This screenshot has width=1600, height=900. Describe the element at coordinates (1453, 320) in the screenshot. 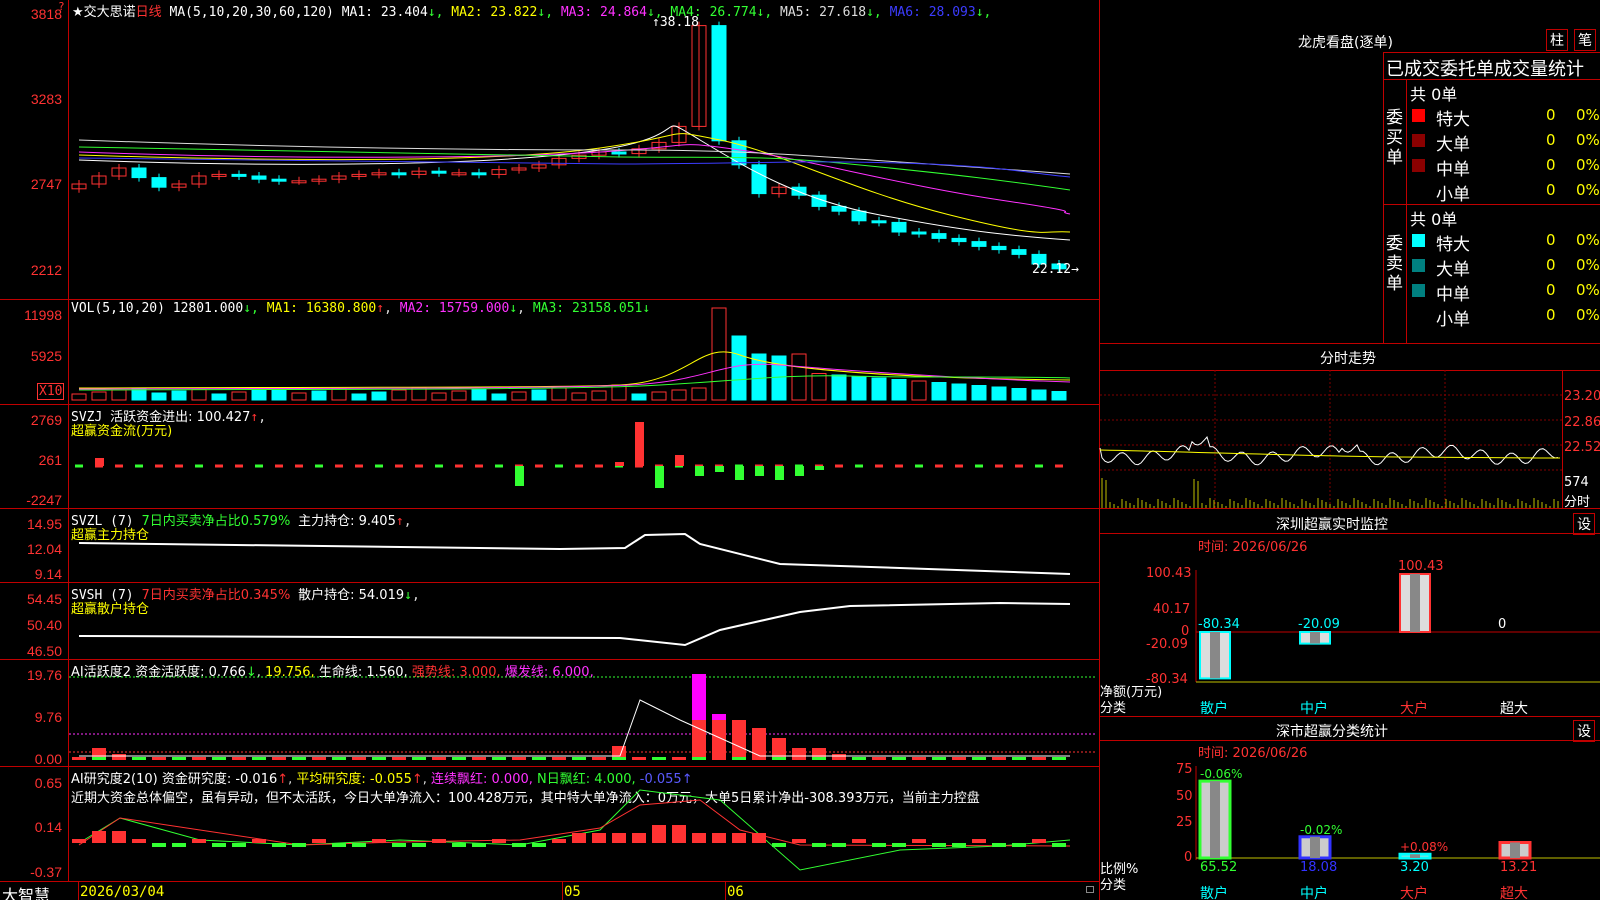

I see `sell-row-name: 小单` at that location.